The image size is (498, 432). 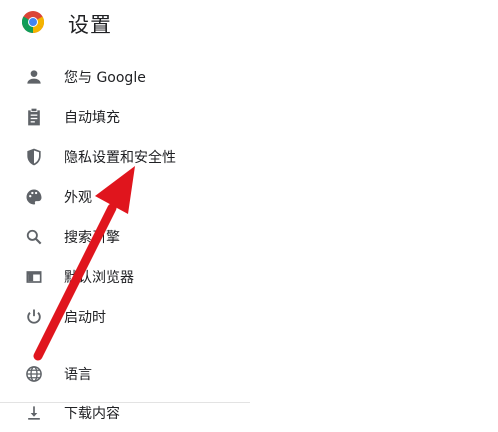 I want to click on sidebar-item-privacy-security: 隐私设置和安全性, so click(x=125, y=157).